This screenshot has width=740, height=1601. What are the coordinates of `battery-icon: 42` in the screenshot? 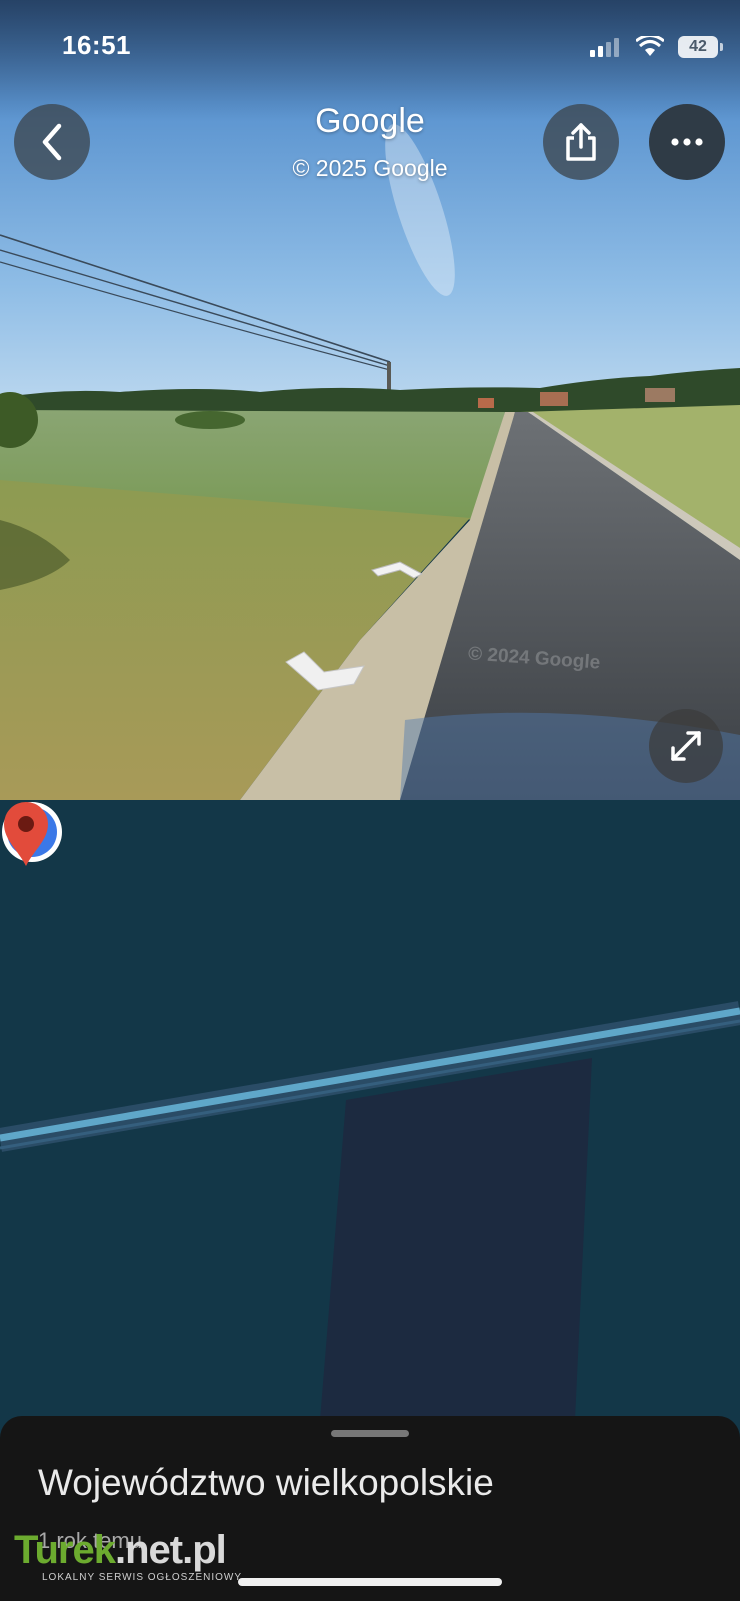 It's located at (700, 47).